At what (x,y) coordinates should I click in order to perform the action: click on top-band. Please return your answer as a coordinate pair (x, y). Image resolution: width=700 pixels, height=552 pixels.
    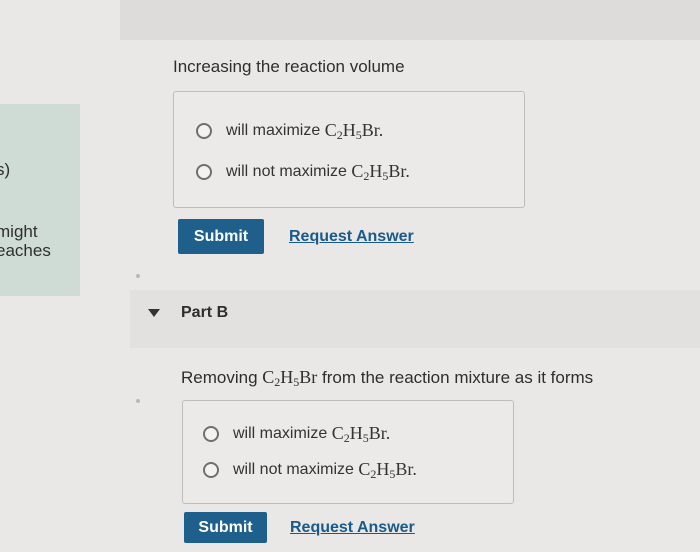
    Looking at the image, I should click on (410, 20).